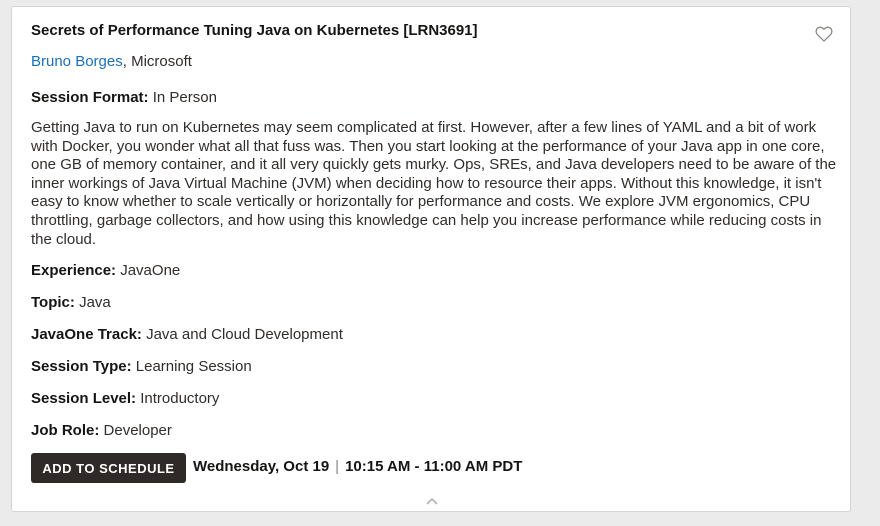 This screenshot has height=526, width=880. Describe the element at coordinates (74, 270) in the screenshot. I see `field-label: Experience:` at that location.